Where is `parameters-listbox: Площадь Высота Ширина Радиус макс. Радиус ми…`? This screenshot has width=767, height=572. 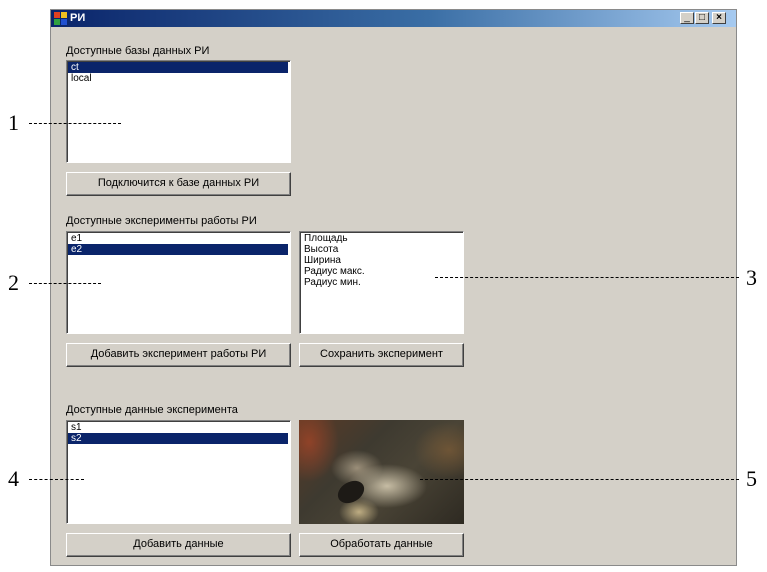 parameters-listbox: Площадь Высота Ширина Радиус макс. Радиус ми… is located at coordinates (381, 282).